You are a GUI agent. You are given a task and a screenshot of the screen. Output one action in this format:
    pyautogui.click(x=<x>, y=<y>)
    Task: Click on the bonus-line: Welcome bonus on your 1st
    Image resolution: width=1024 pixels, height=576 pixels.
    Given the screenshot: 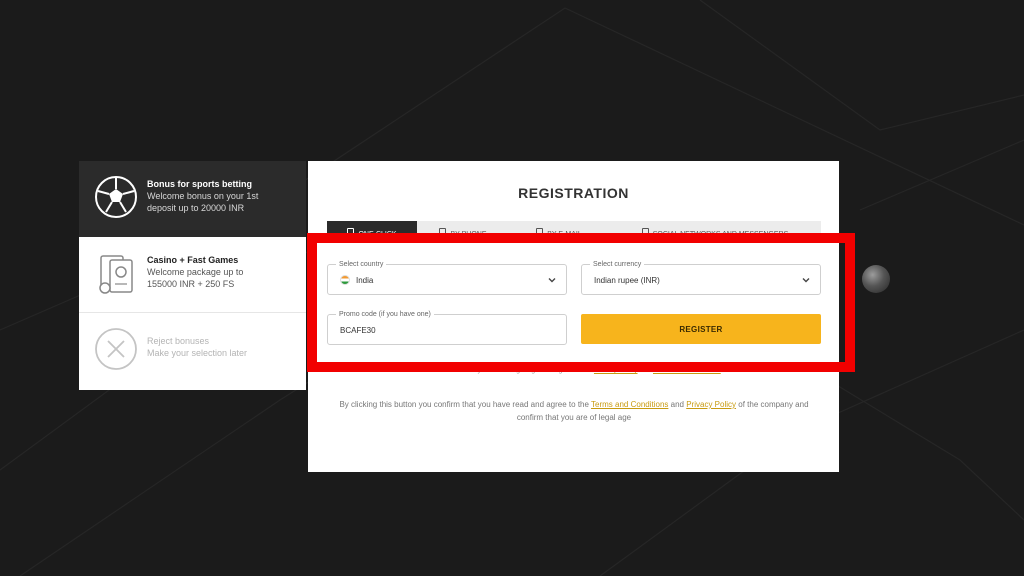 What is the action you would take?
    pyautogui.click(x=203, y=196)
    